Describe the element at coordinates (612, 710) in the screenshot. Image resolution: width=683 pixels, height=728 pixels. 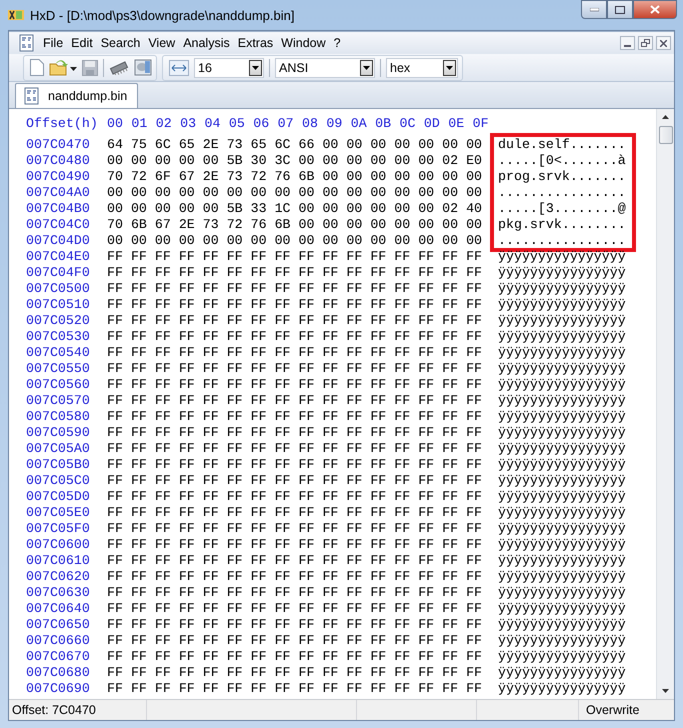
I see `status-mode: Overwrite` at that location.